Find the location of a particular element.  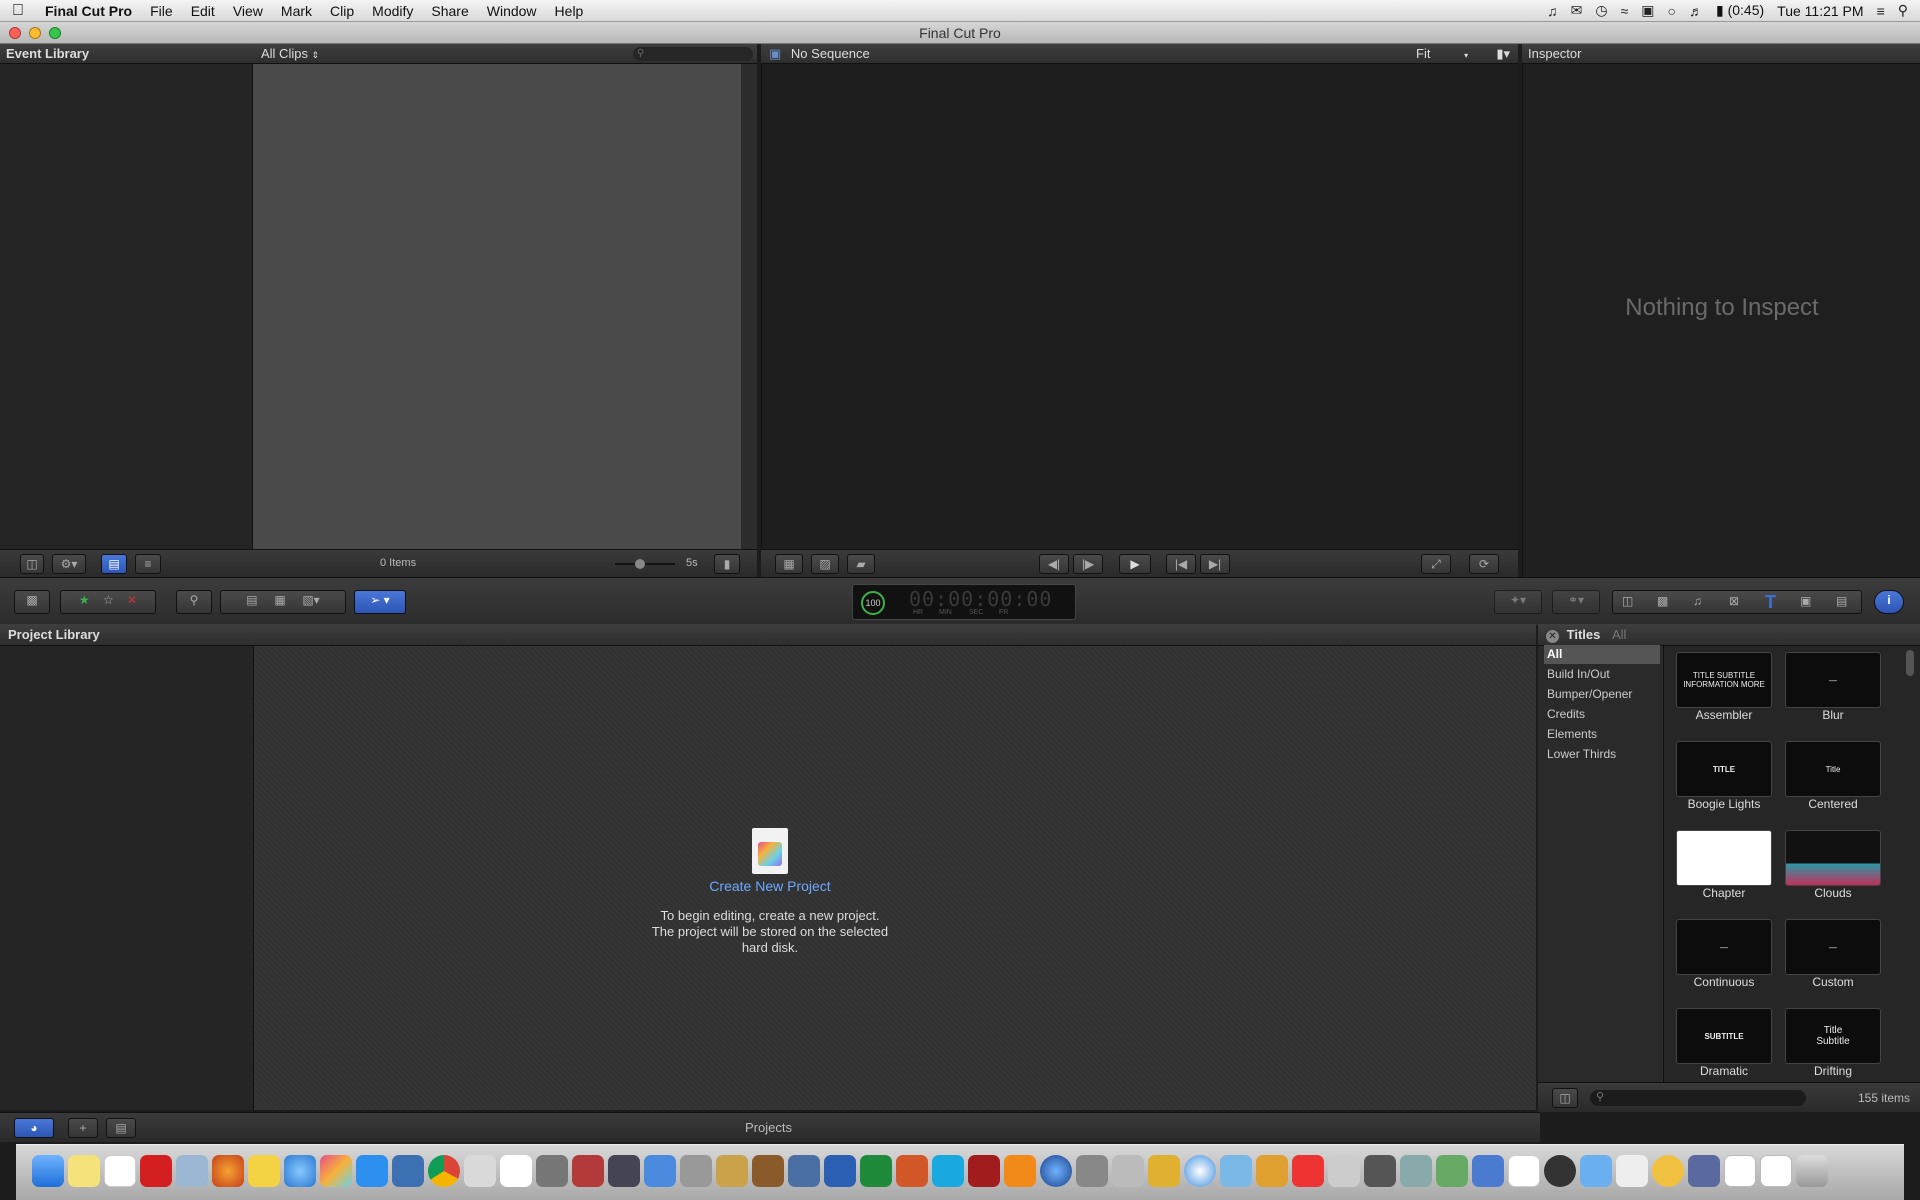

menu-mark: Mark is located at coordinates (296, 11).